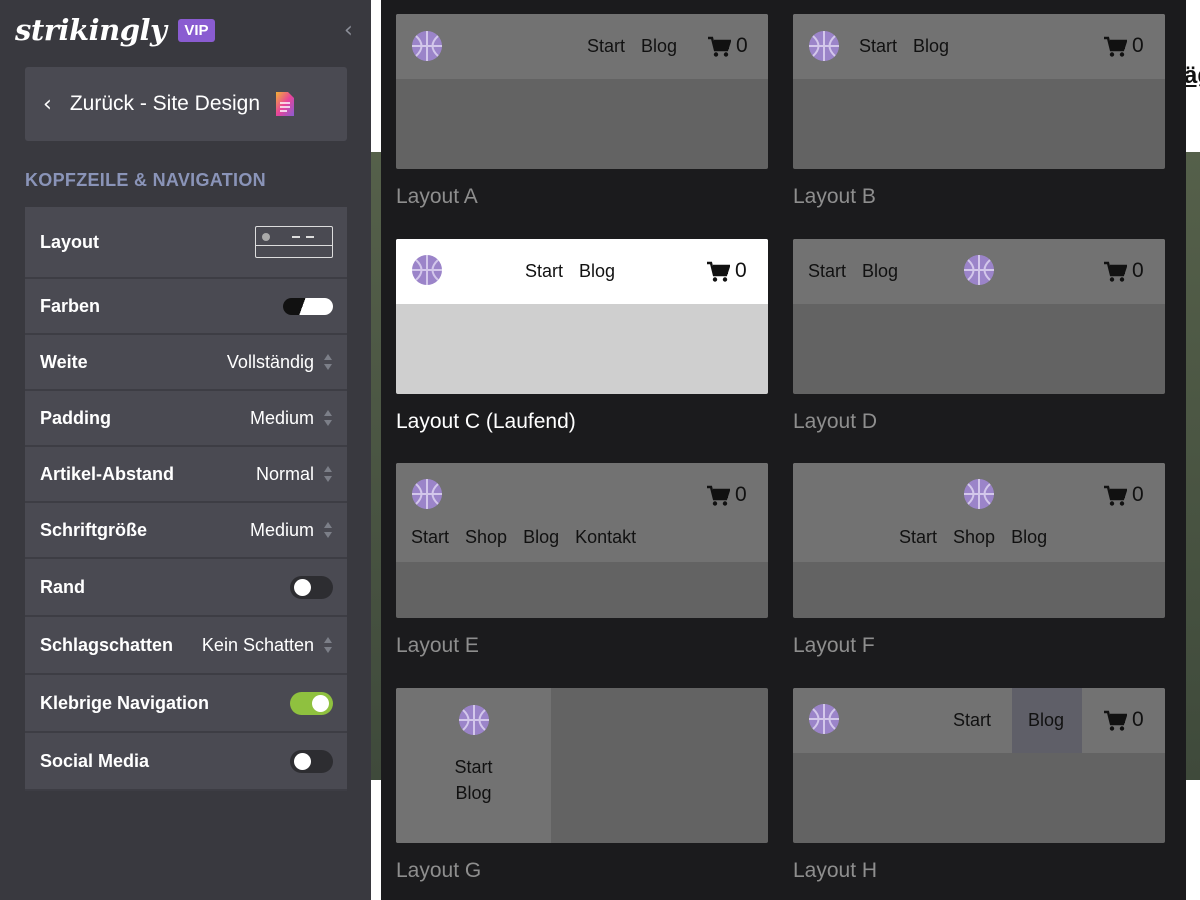 Image resolution: width=1200 pixels, height=900 pixels. I want to click on layout-option-f: 0 Start Shop Blog Layout F, so click(979, 560).